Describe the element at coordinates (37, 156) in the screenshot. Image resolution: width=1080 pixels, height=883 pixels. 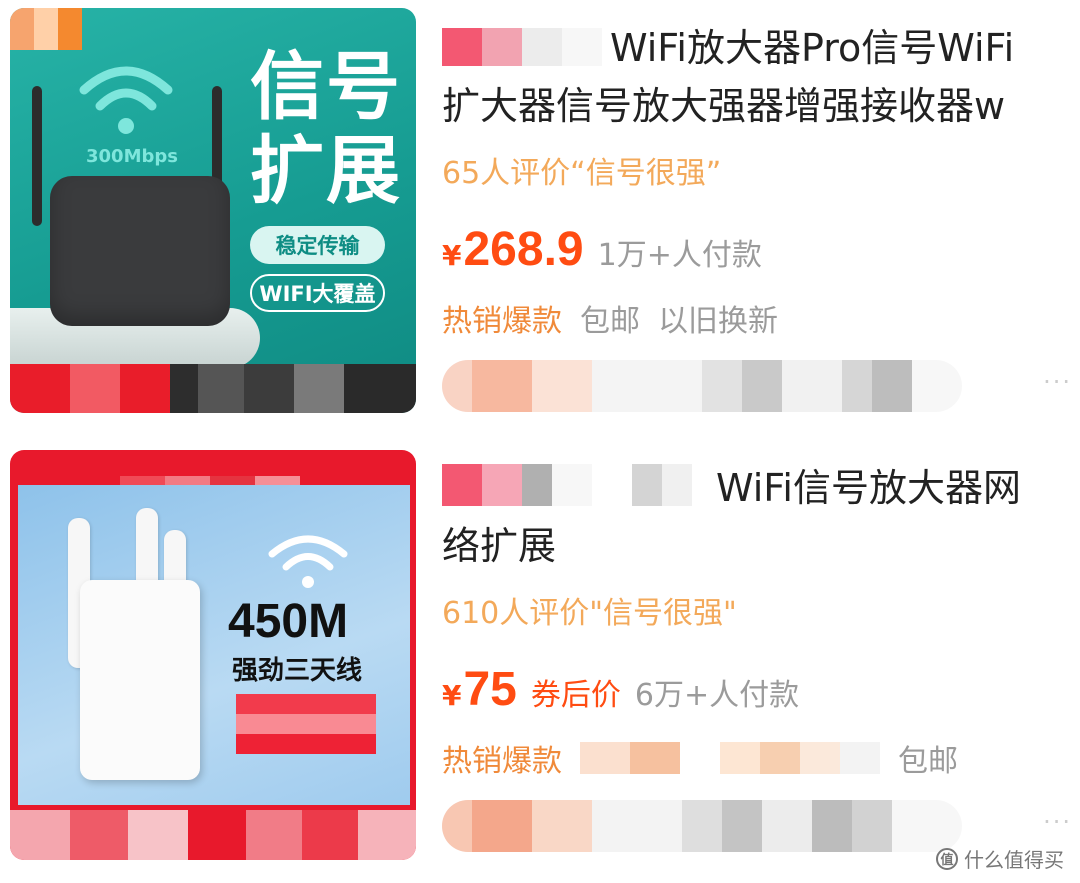
I see `antenna-left` at that location.